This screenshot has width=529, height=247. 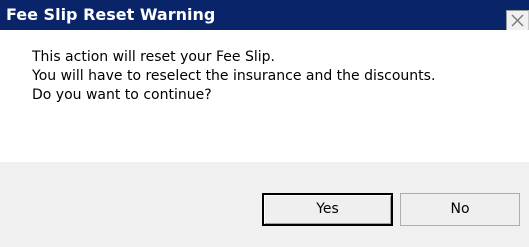 I want to click on close-button, so click(x=517, y=21).